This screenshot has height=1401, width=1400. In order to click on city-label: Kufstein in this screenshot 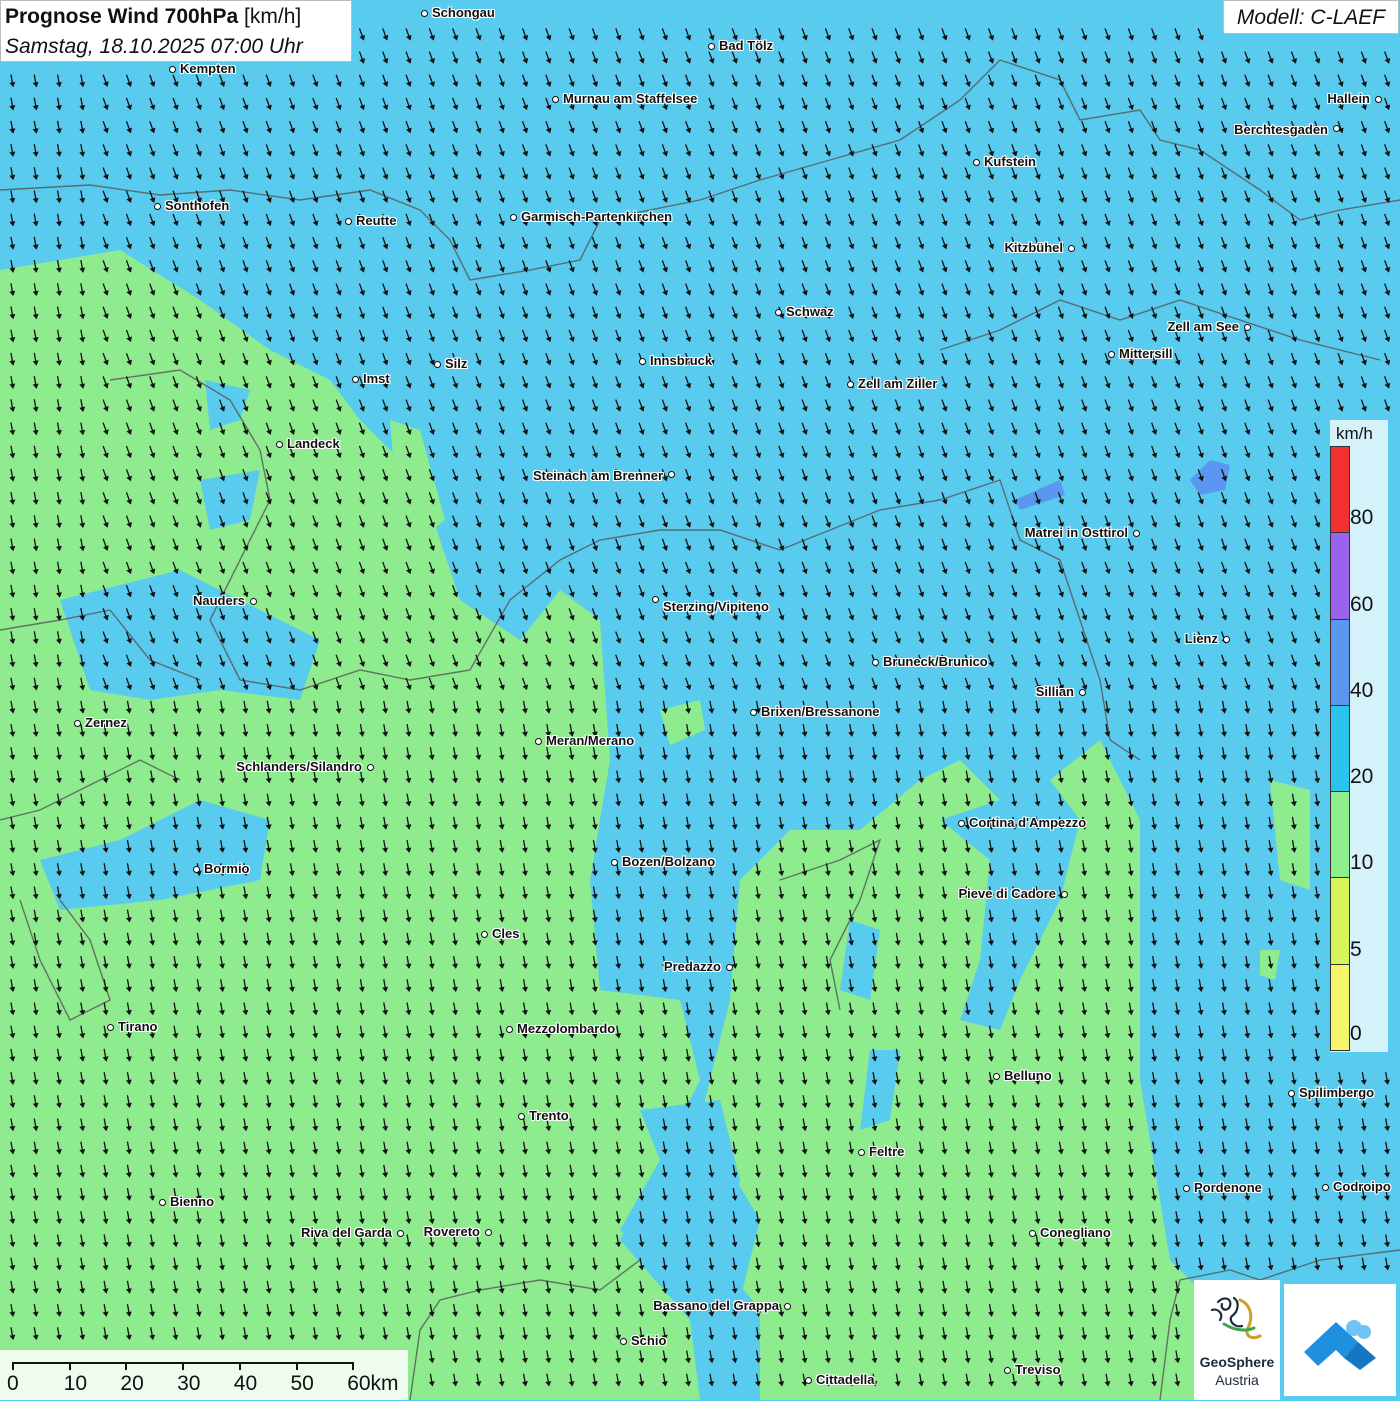, I will do `click(1010, 161)`.